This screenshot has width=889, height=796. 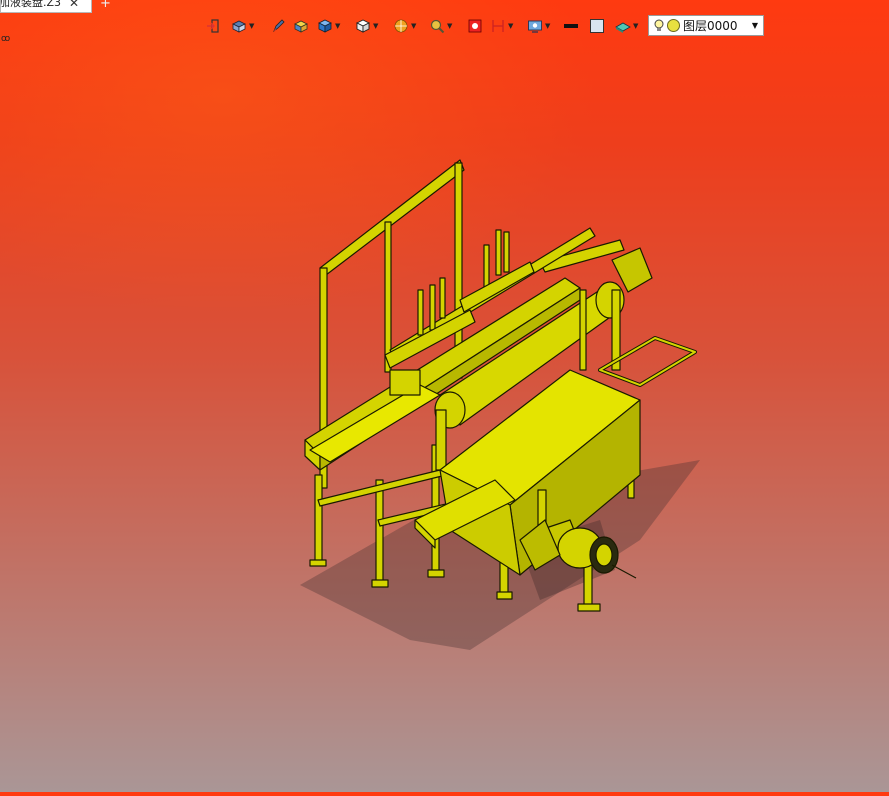 I want to click on blue-cube-button: ▼, so click(x=332, y=26).